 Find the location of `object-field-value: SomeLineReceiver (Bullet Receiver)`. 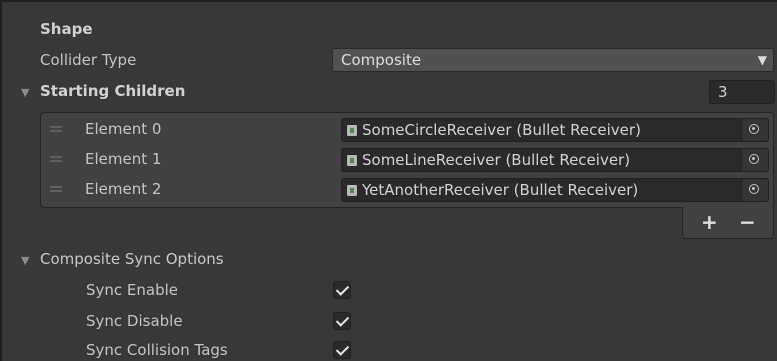

object-field-value: SomeLineReceiver (Bullet Receiver) is located at coordinates (496, 160).